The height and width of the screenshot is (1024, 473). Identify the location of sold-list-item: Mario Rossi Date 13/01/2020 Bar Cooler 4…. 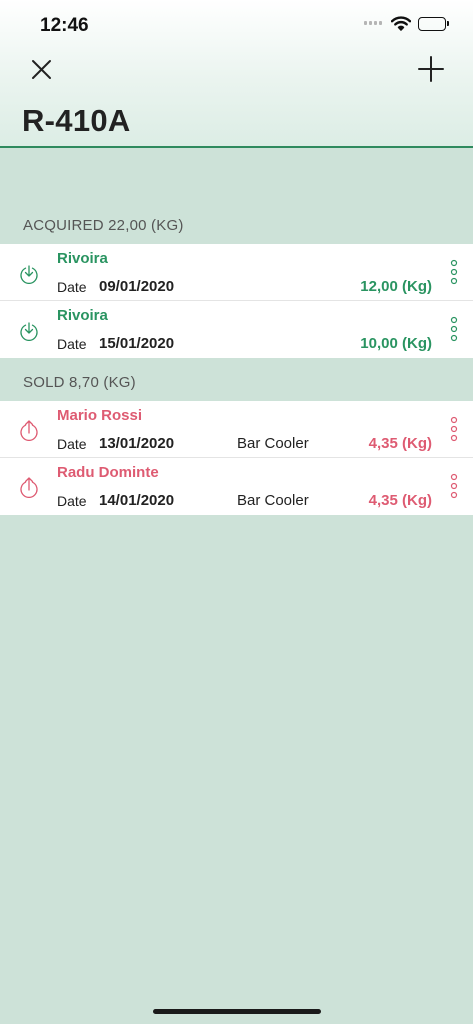
(236, 429).